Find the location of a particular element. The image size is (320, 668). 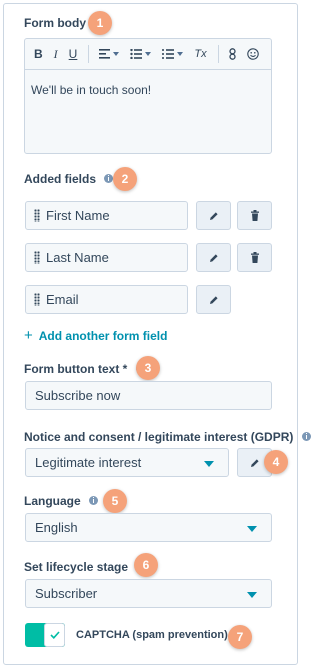

field-label: Email is located at coordinates (62, 299).